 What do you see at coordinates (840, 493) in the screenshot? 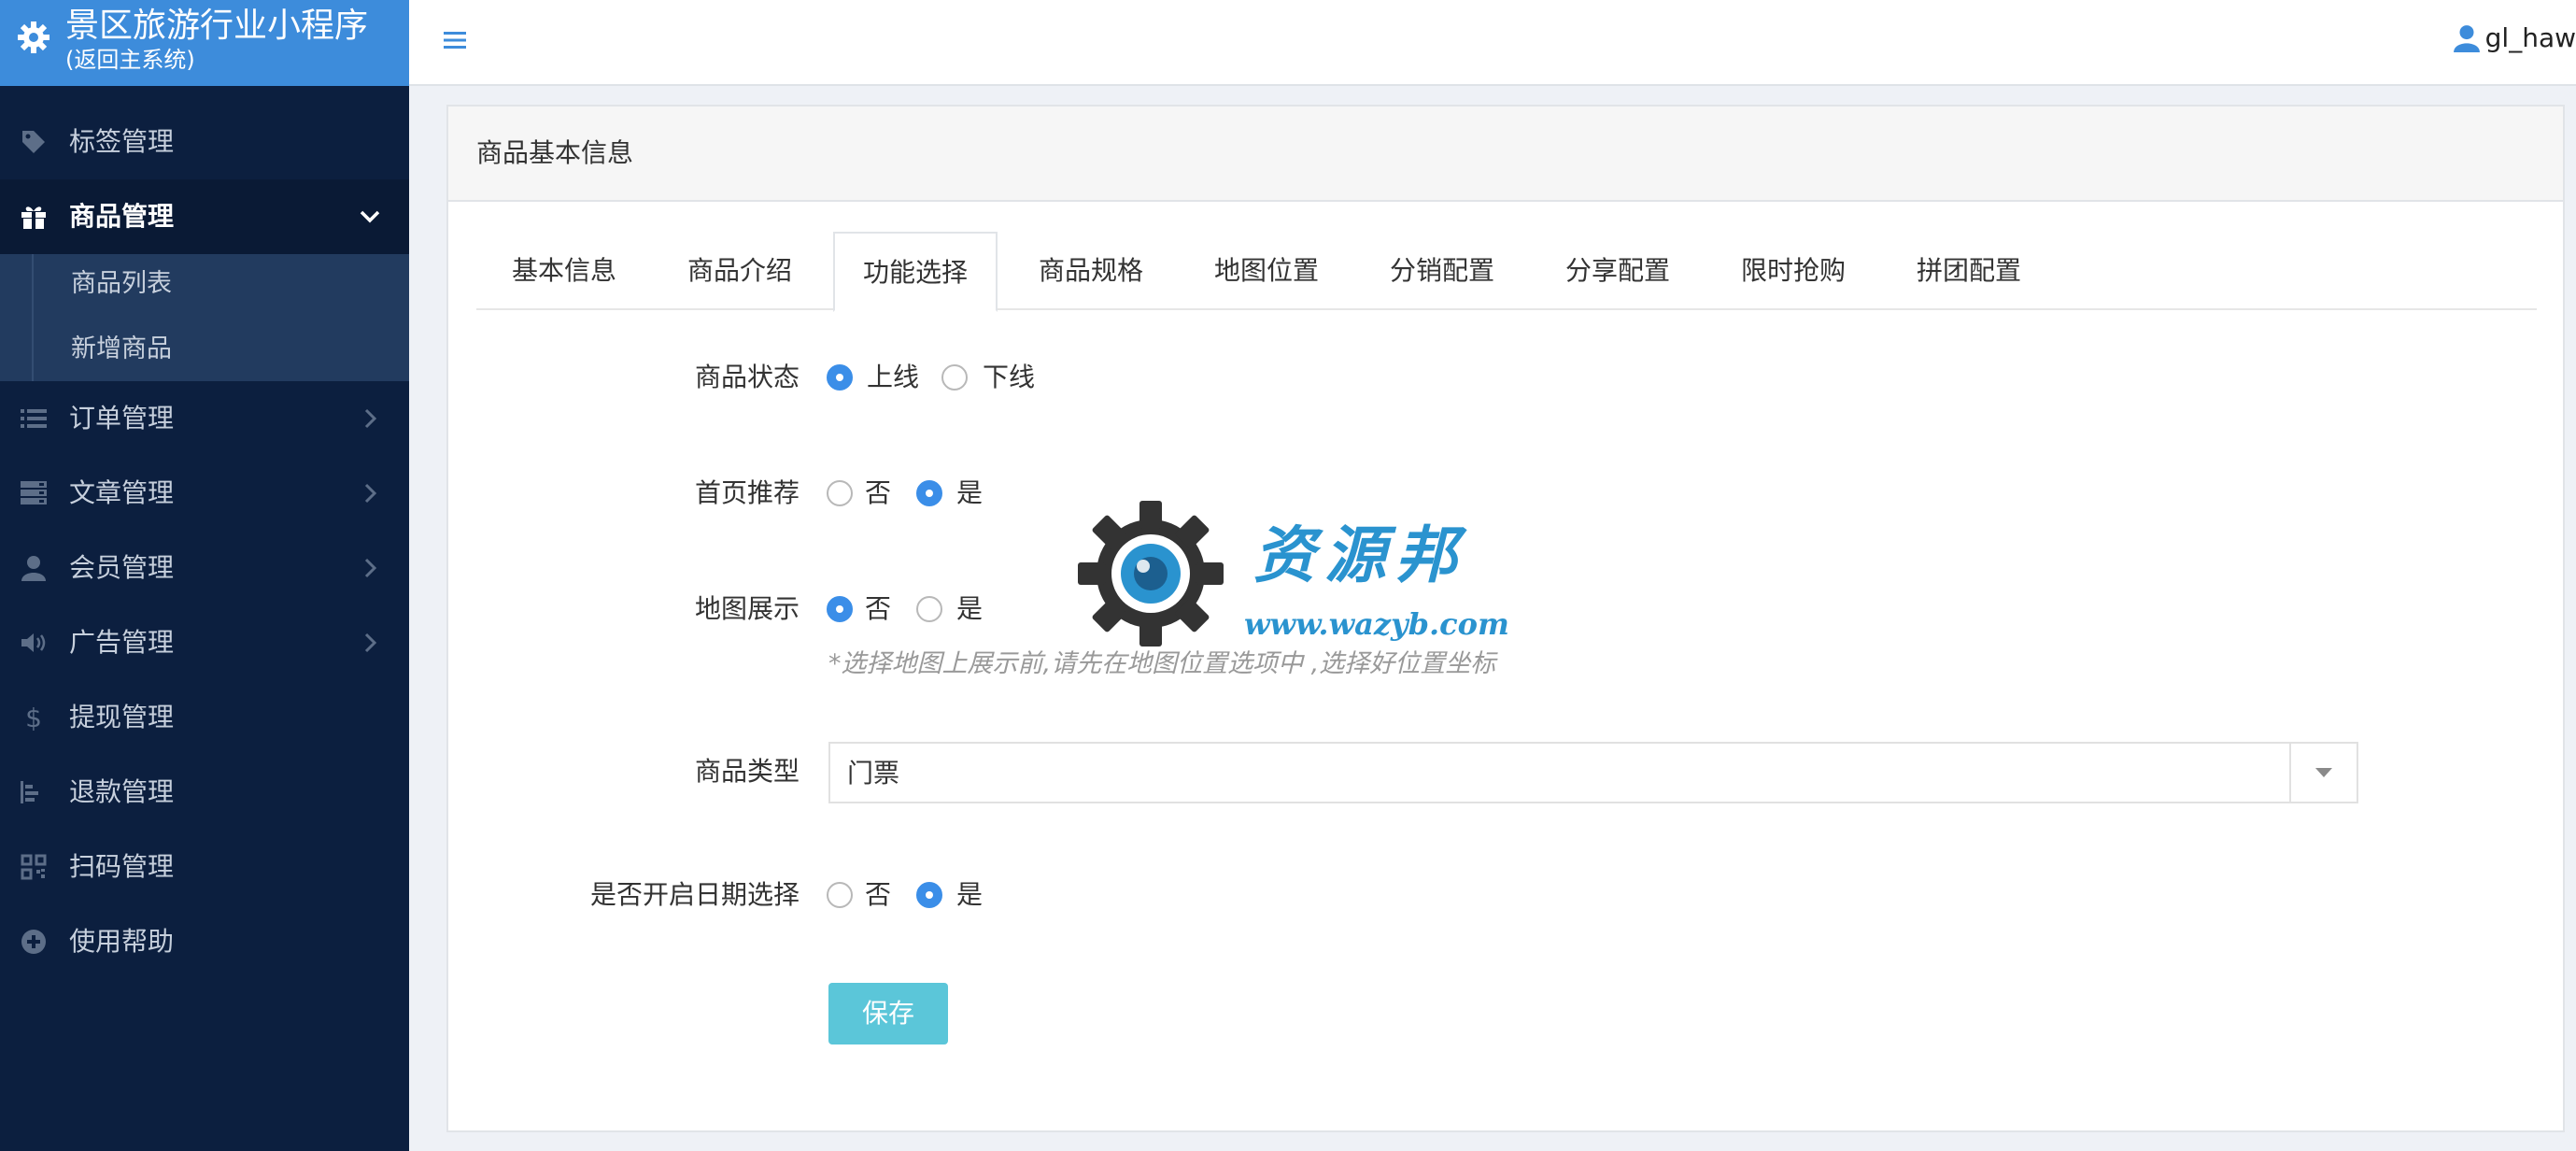
I see `home-recommend-no-radio` at bounding box center [840, 493].